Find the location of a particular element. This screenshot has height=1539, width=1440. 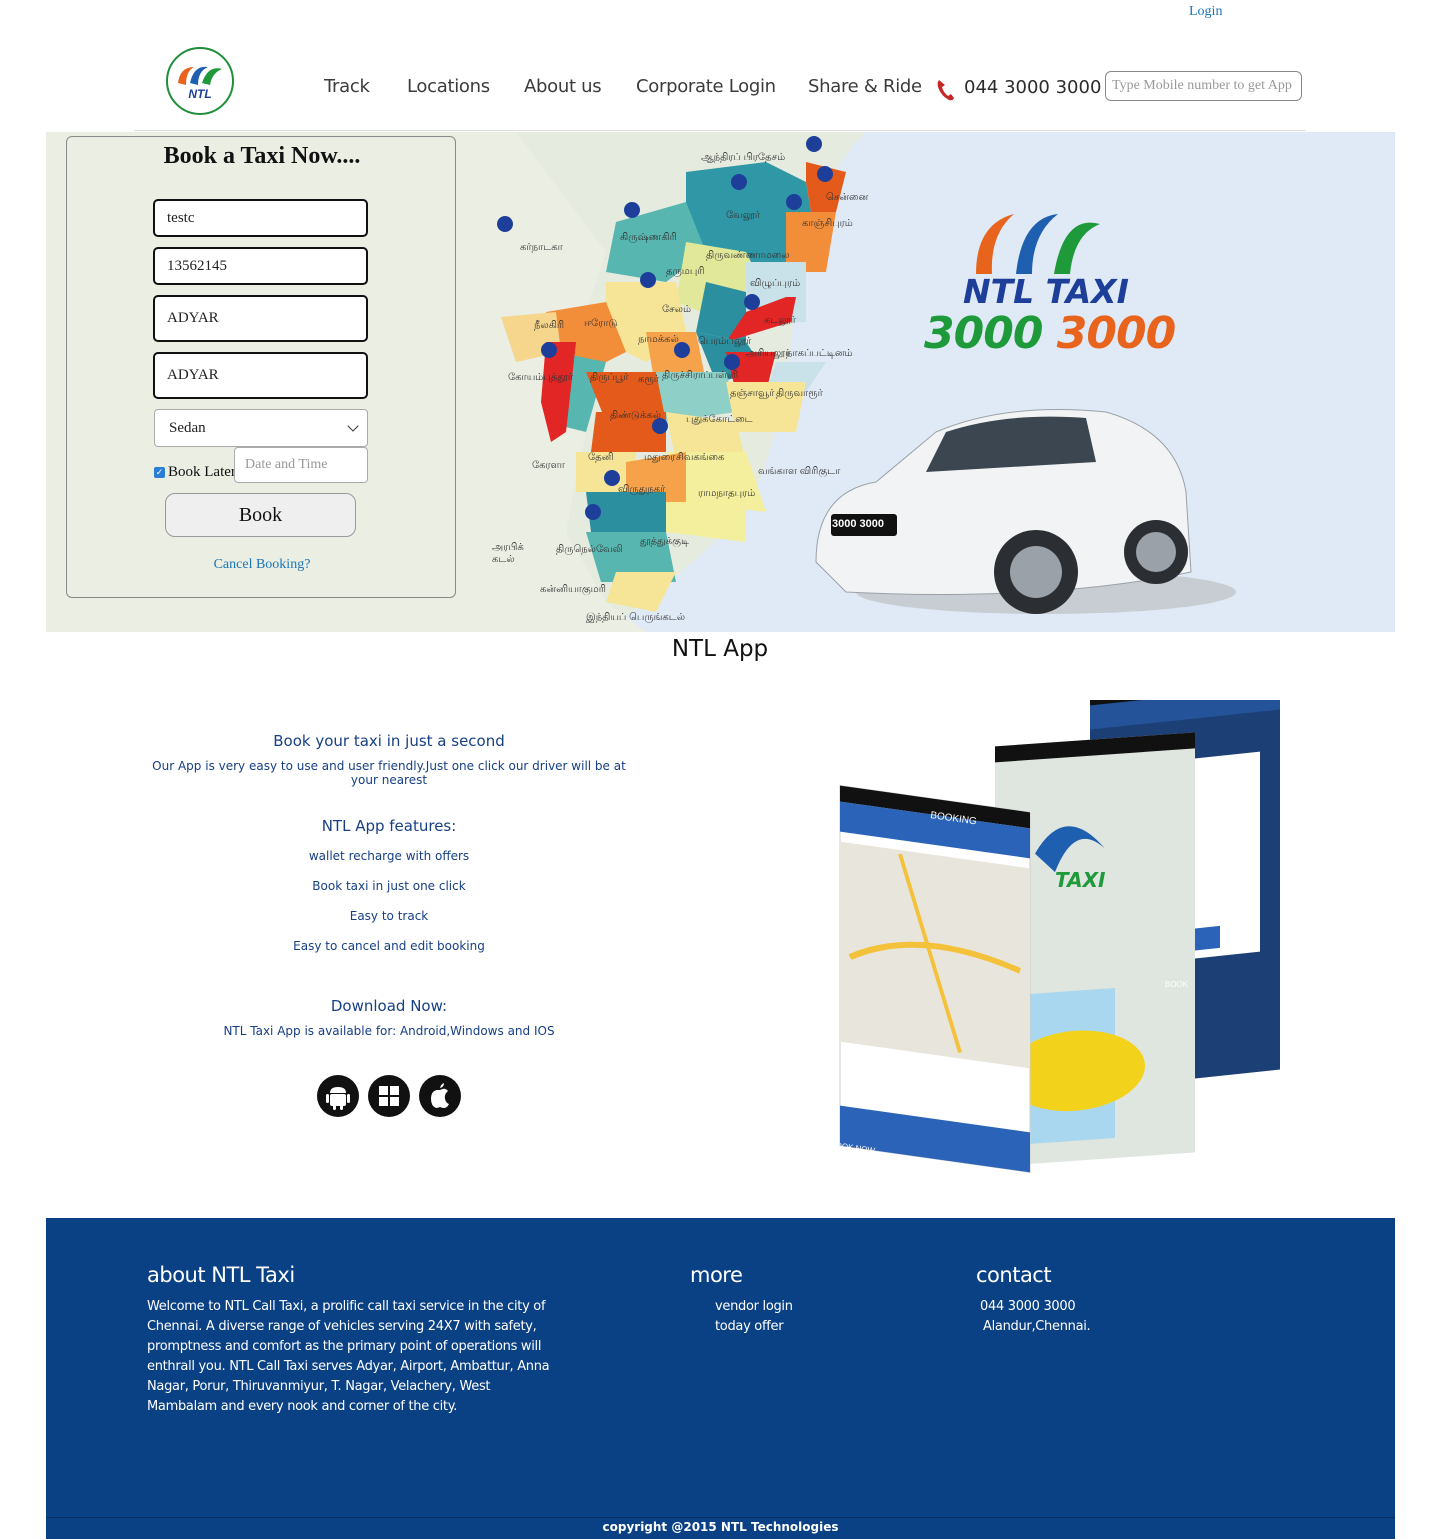

brand-phone-number: 3000 3000 is located at coordinates (1050, 333).